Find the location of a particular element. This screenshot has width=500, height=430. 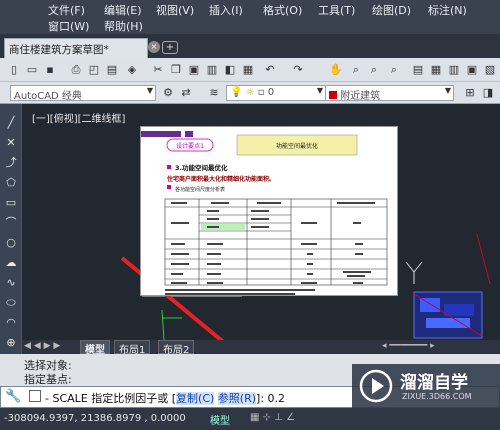

tab-layout2: 布局2 is located at coordinates (176, 348).